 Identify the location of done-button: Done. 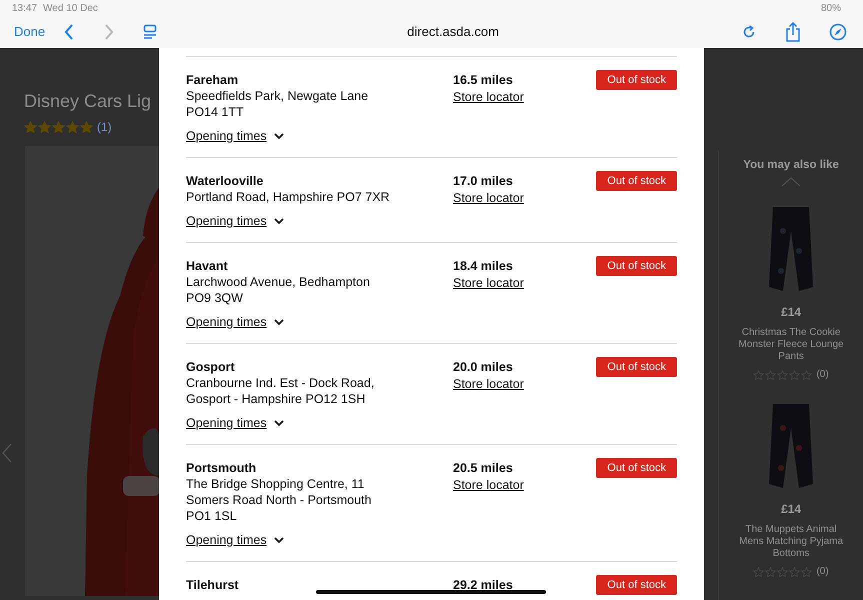
(30, 31).